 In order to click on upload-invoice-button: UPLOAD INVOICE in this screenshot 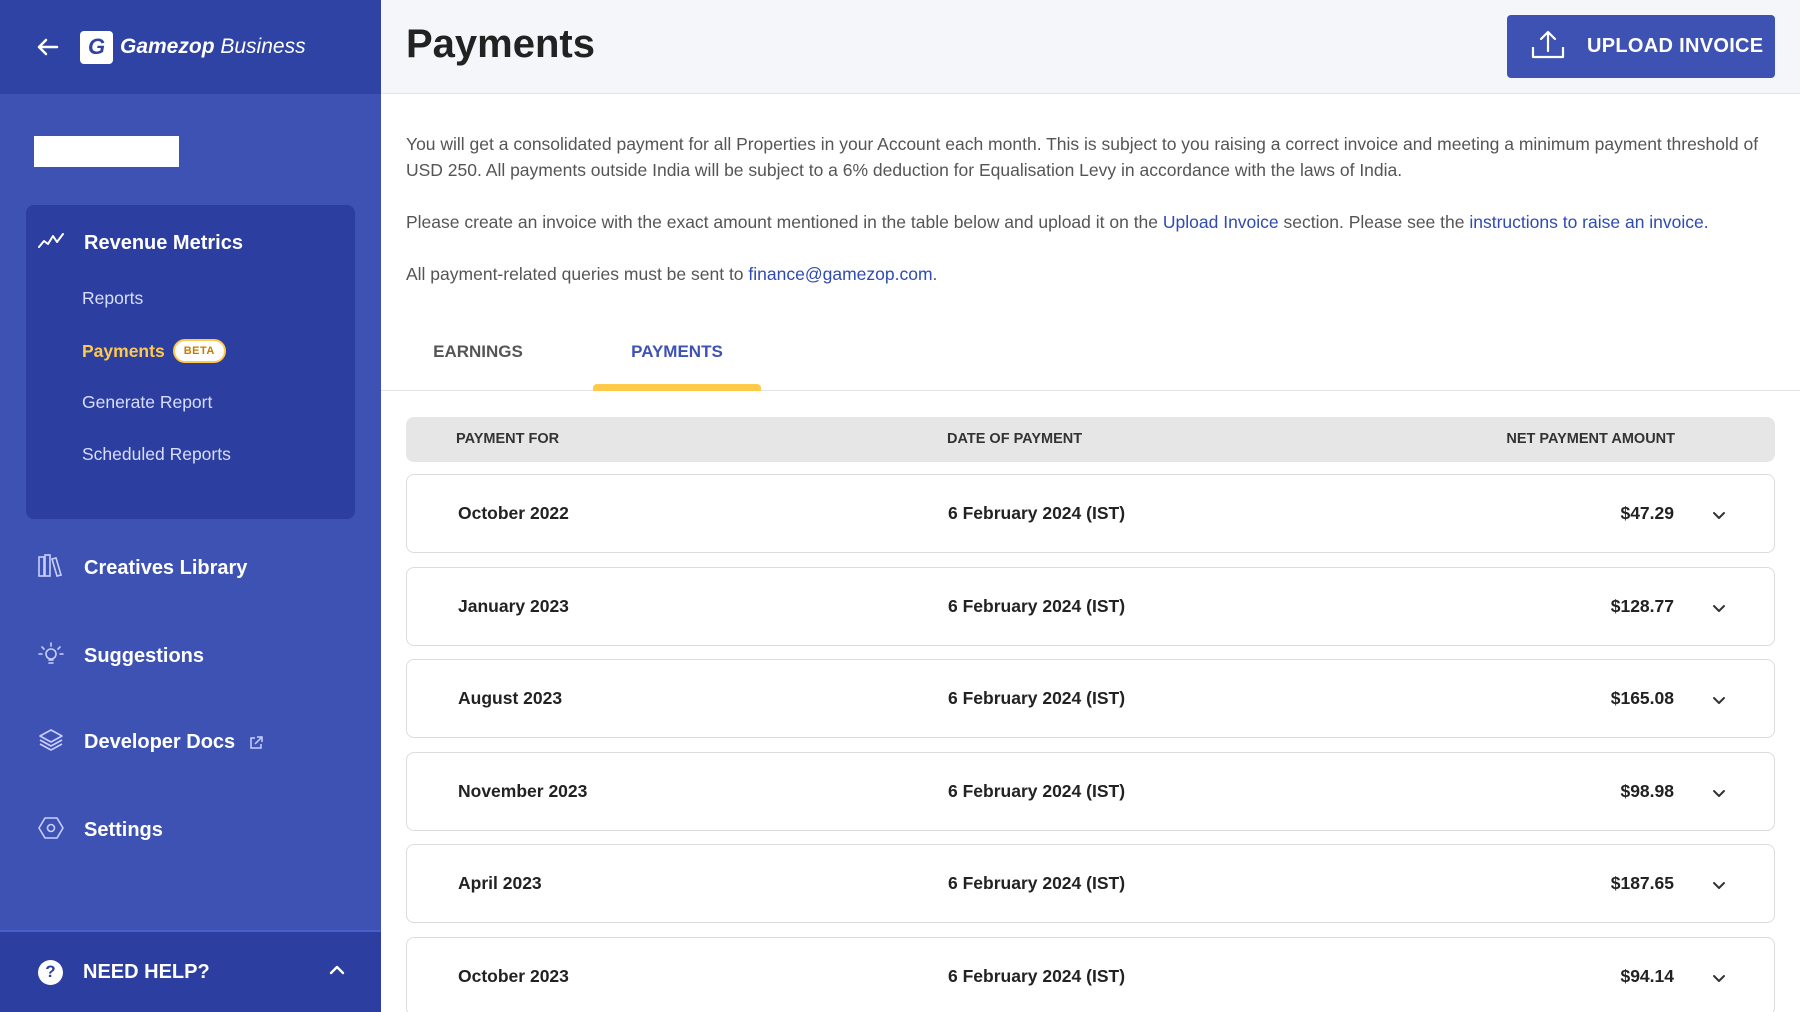, I will do `click(1641, 46)`.